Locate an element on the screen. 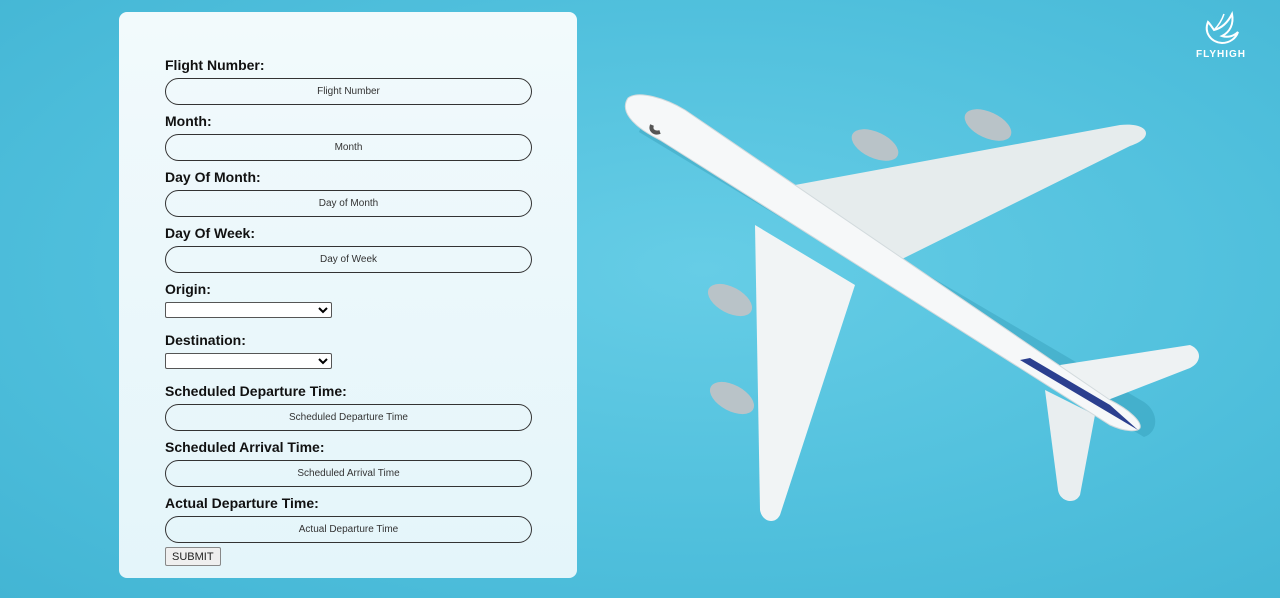 The image size is (1280, 598). destination-select is located at coordinates (248, 361).